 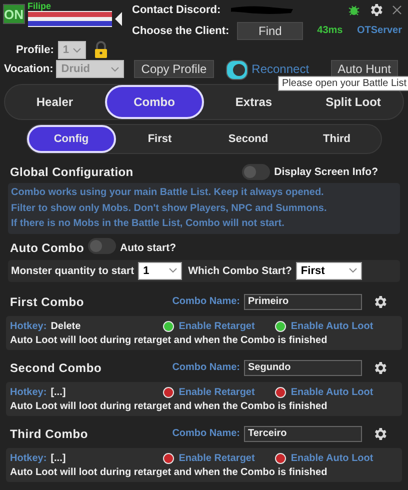 What do you see at coordinates (56, 367) in the screenshot?
I see `combo-title: Second Combo` at bounding box center [56, 367].